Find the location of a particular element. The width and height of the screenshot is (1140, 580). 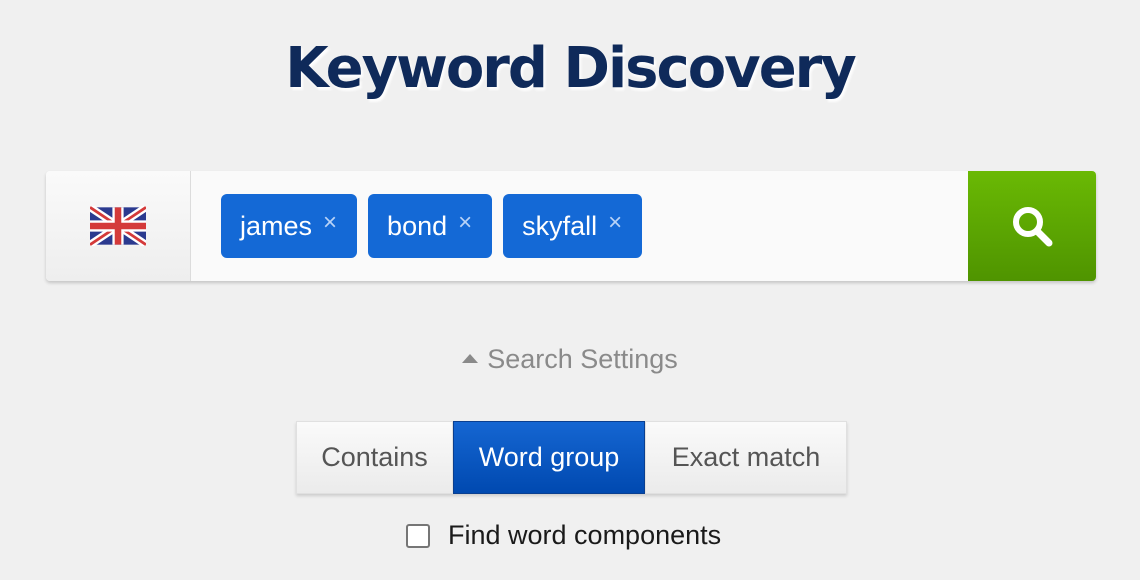

find-word-components-label: Find word components is located at coordinates (585, 535).